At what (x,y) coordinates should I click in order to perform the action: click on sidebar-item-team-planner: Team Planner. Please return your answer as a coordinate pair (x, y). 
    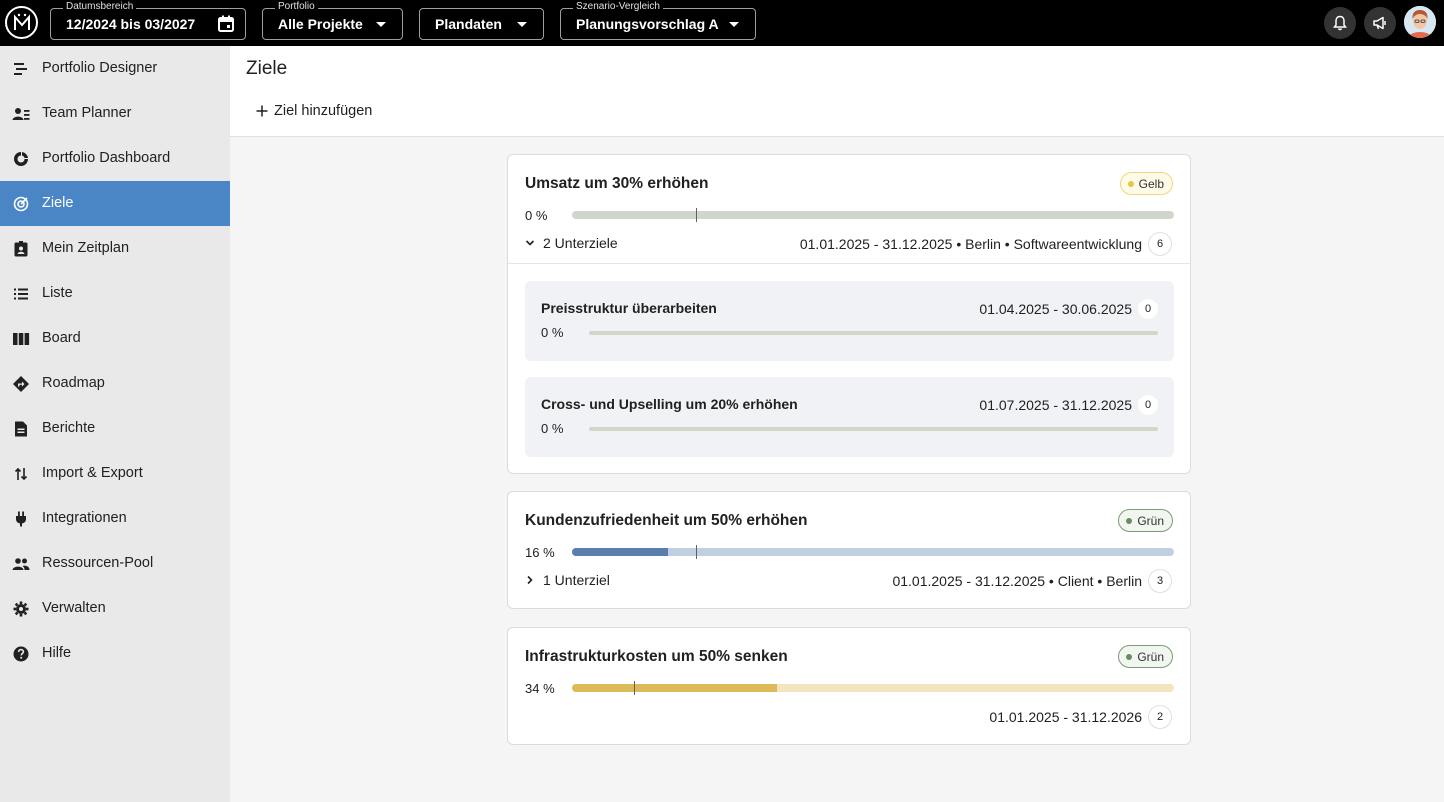
    Looking at the image, I should click on (115, 113).